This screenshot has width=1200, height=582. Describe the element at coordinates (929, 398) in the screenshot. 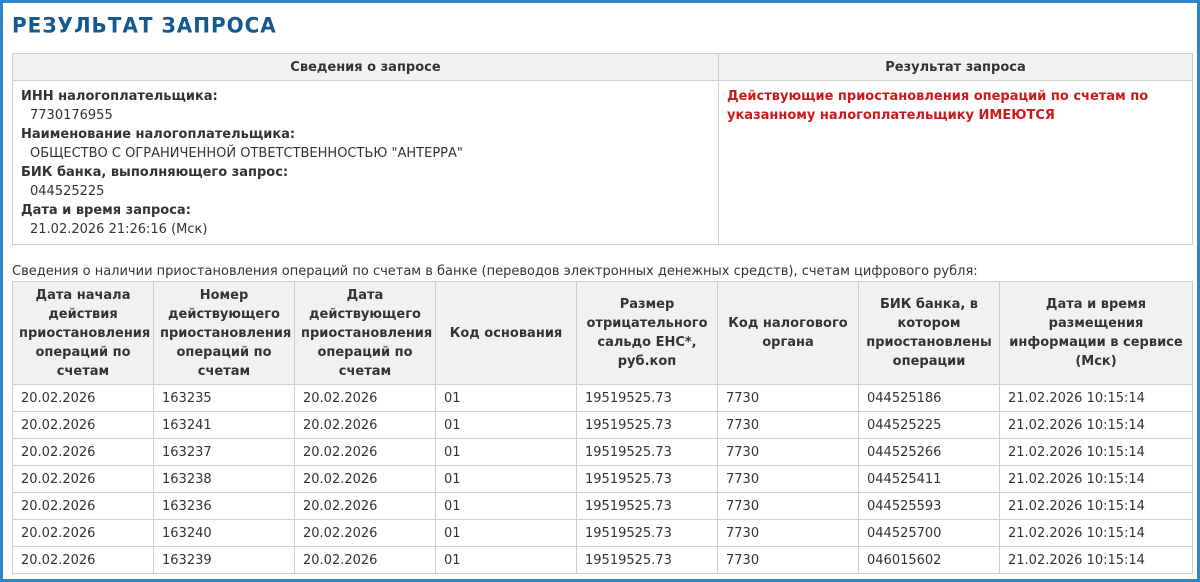

I see `bank-bik-cell: 044525186` at that location.